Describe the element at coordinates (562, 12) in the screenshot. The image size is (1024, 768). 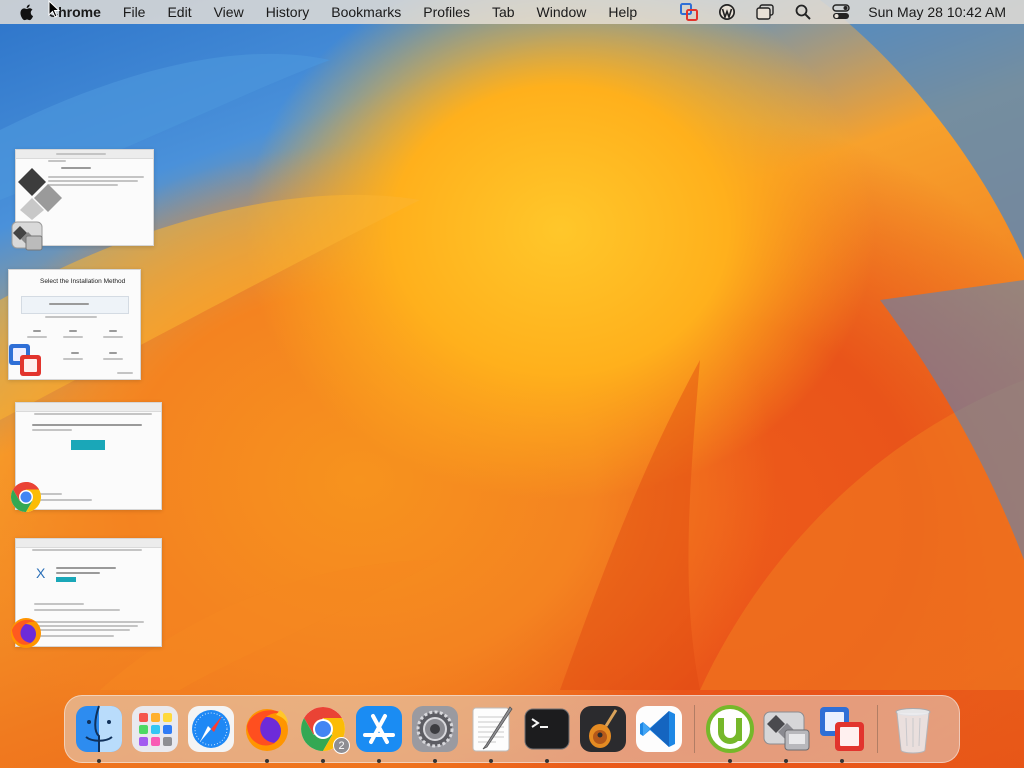
I see `menu-window: Window` at that location.